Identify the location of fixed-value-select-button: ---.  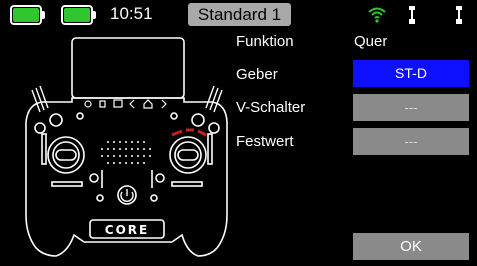
(411, 141).